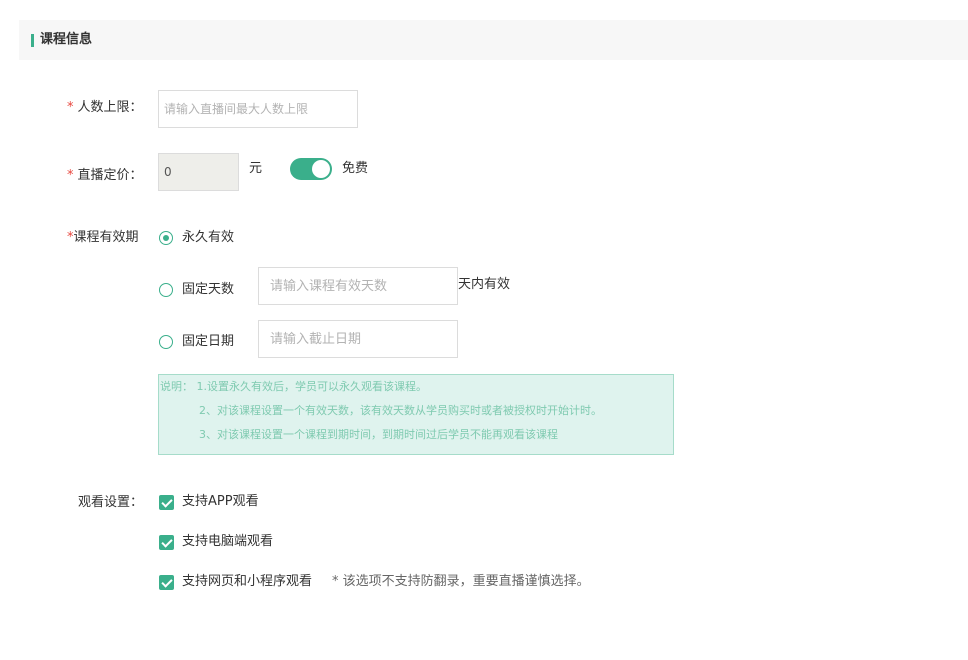 Image resolution: width=968 pixels, height=660 pixels. Describe the element at coordinates (208, 341) in the screenshot. I see `radio-fixed-date-label: 固定日期` at that location.